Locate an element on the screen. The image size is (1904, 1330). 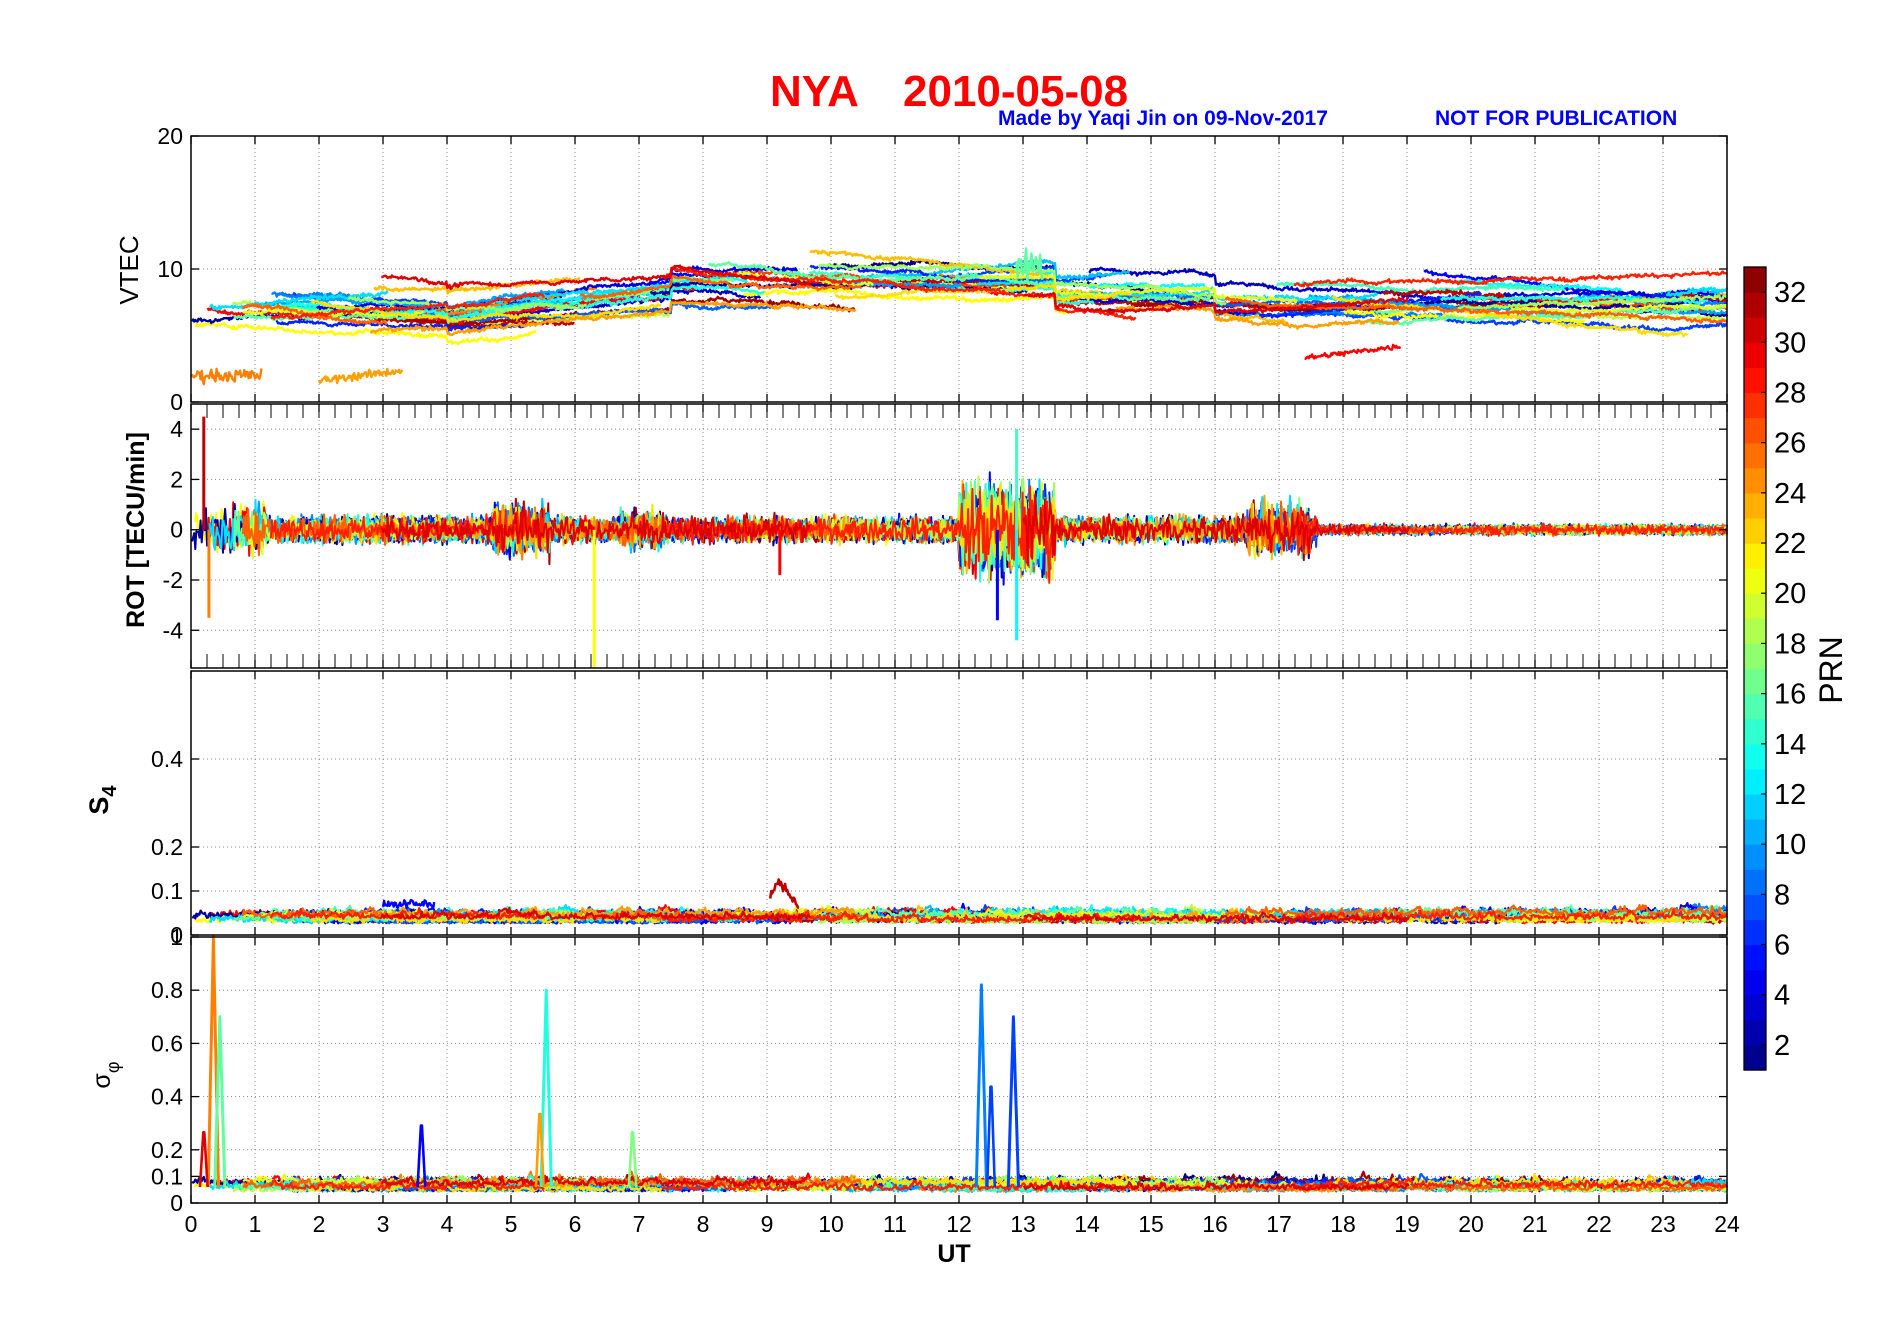
x-tick-label: 20 is located at coordinates (1471, 1224).